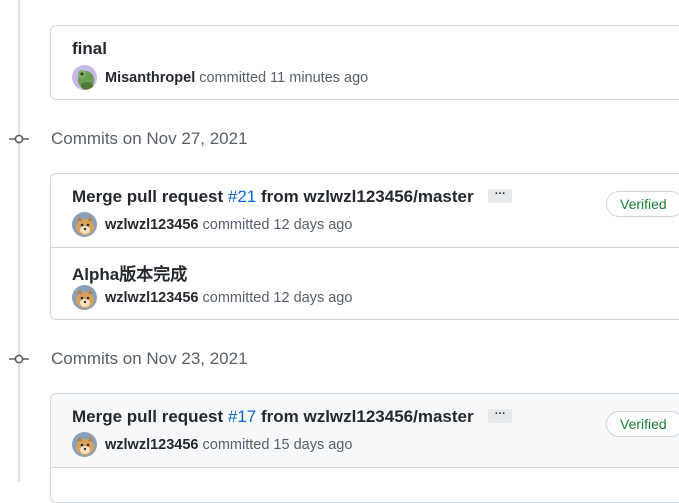 The image size is (679, 503). What do you see at coordinates (150, 78) in the screenshot?
I see `author-link: Misanthropel` at bounding box center [150, 78].